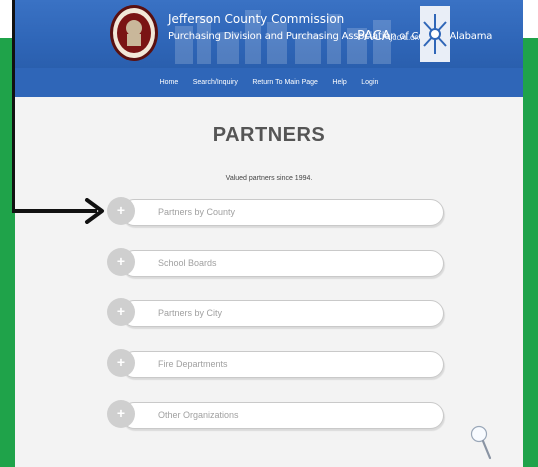  Describe the element at coordinates (256, 19) in the screenshot. I see `org-title: Jefferson County Commission` at that location.